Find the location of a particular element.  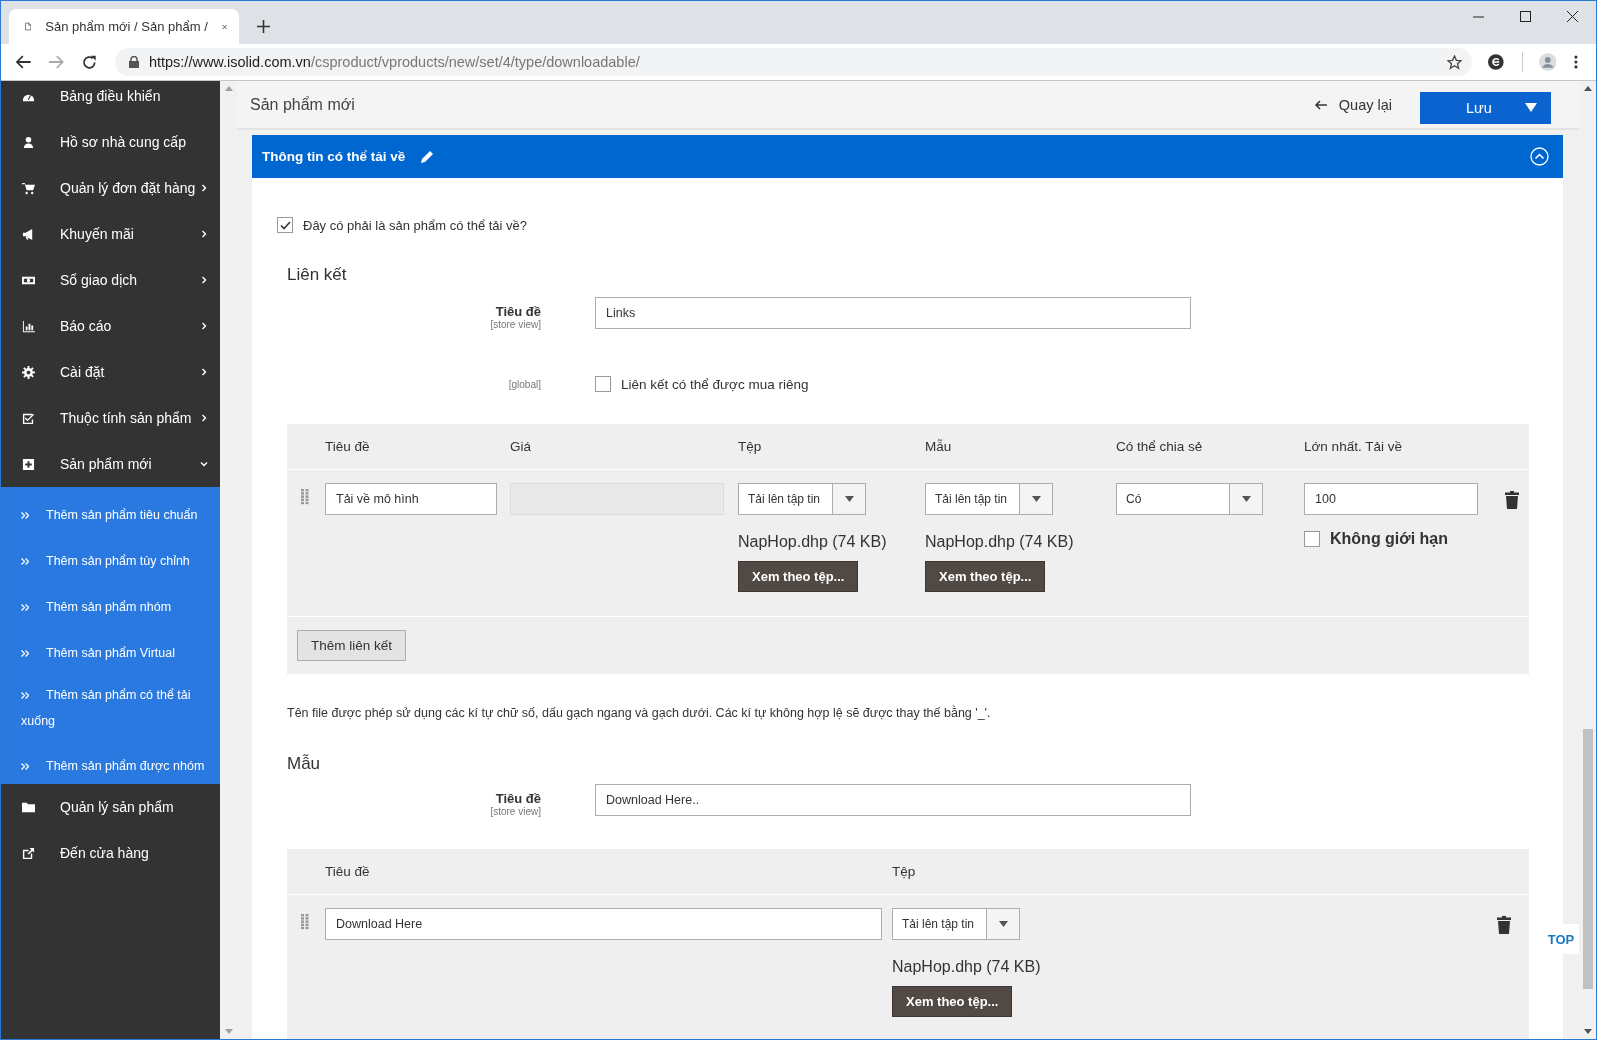

star-icon is located at coordinates (1454, 62).